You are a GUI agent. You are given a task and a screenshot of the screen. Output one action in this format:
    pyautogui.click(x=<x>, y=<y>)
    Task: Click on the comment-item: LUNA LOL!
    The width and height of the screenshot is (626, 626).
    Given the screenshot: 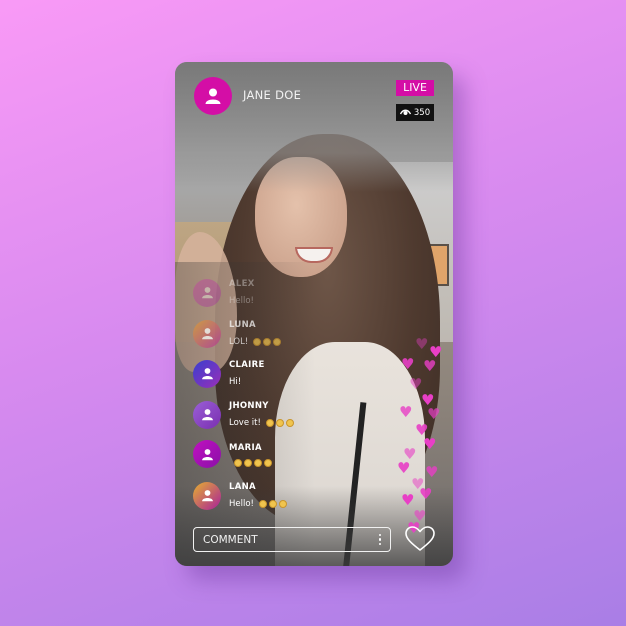 What is the action you would take?
    pyautogui.click(x=237, y=333)
    